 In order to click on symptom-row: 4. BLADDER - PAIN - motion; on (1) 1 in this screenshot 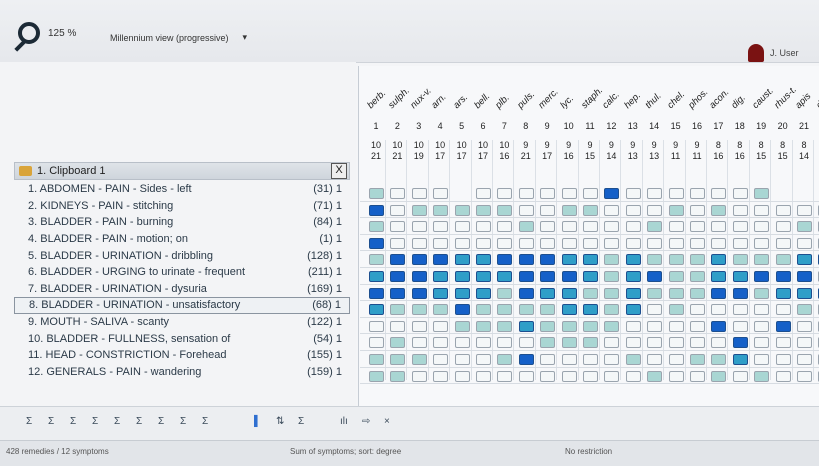, I will do `click(182, 239)`.